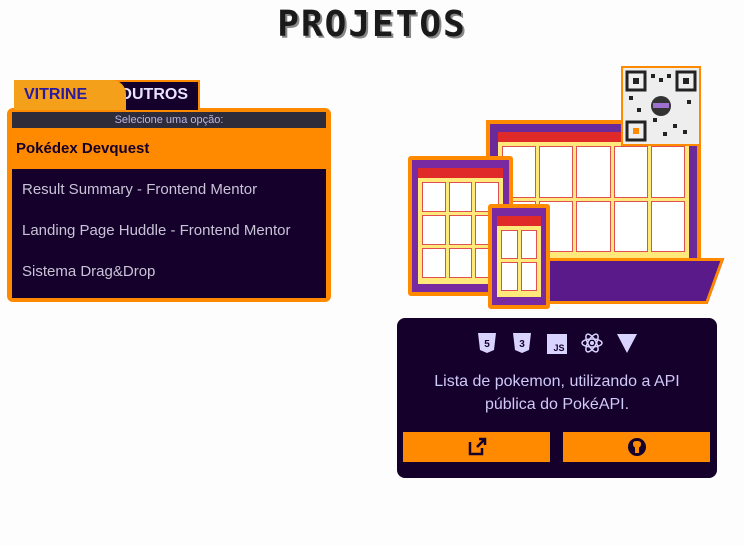 The image size is (744, 545). I want to click on svg-text: 3, so click(522, 344).